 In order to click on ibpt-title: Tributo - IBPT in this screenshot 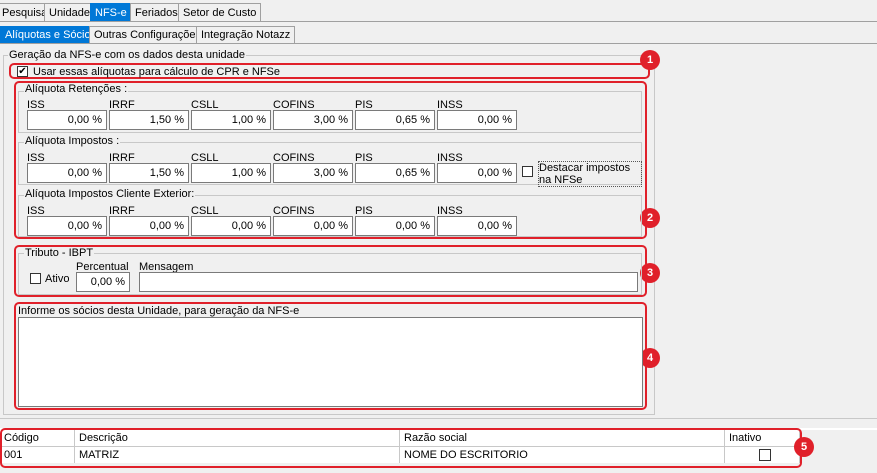, I will do `click(59, 253)`.